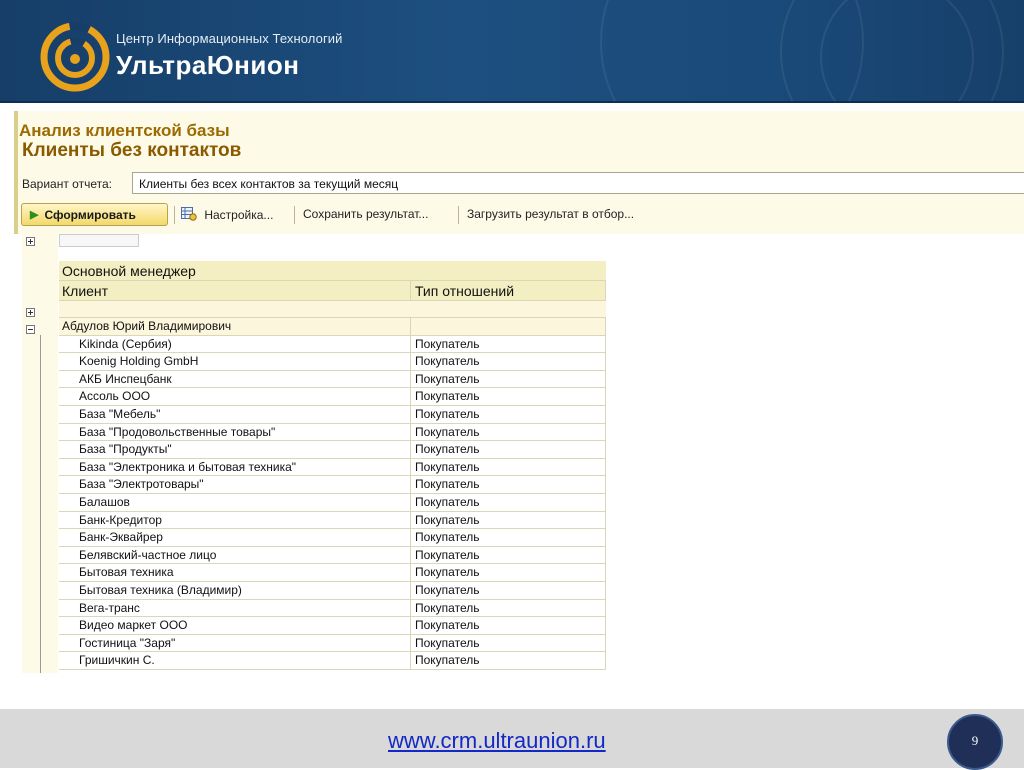  I want to click on table-row: АКБ Инспецбанк Покупатель, so click(332, 379).